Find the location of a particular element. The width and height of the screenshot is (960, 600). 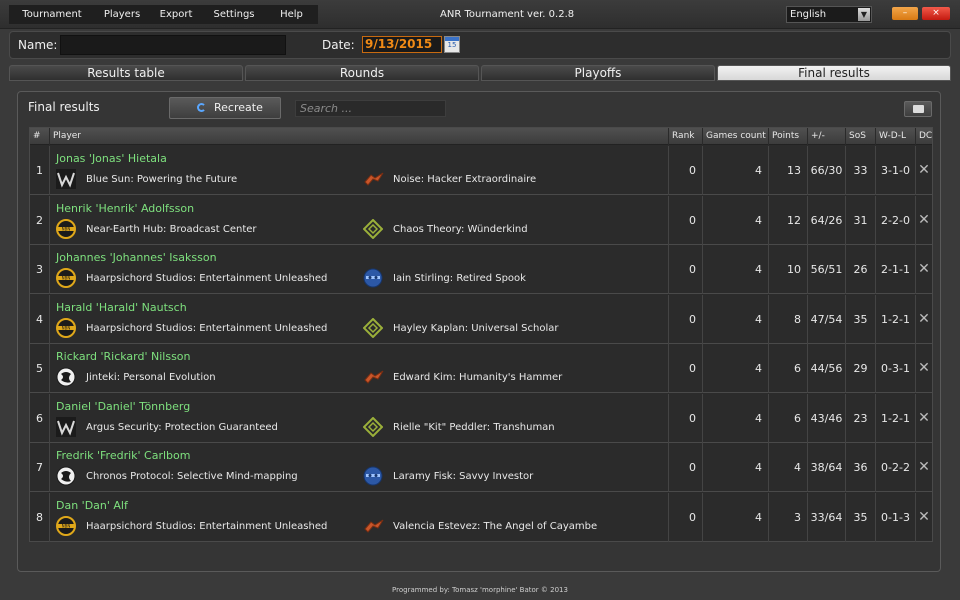

runner-identity: Edward Kim: Humanity's Hammer is located at coordinates (478, 377).